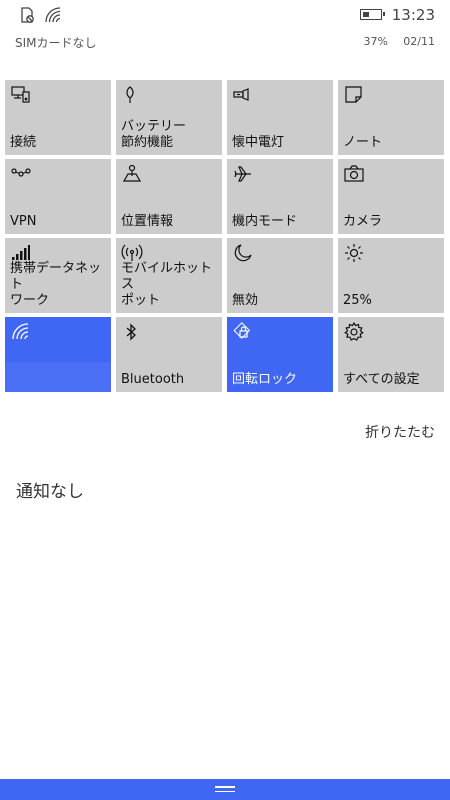 This screenshot has height=800, width=450. I want to click on tile-label: バッテリー 節約機能, so click(154, 134).